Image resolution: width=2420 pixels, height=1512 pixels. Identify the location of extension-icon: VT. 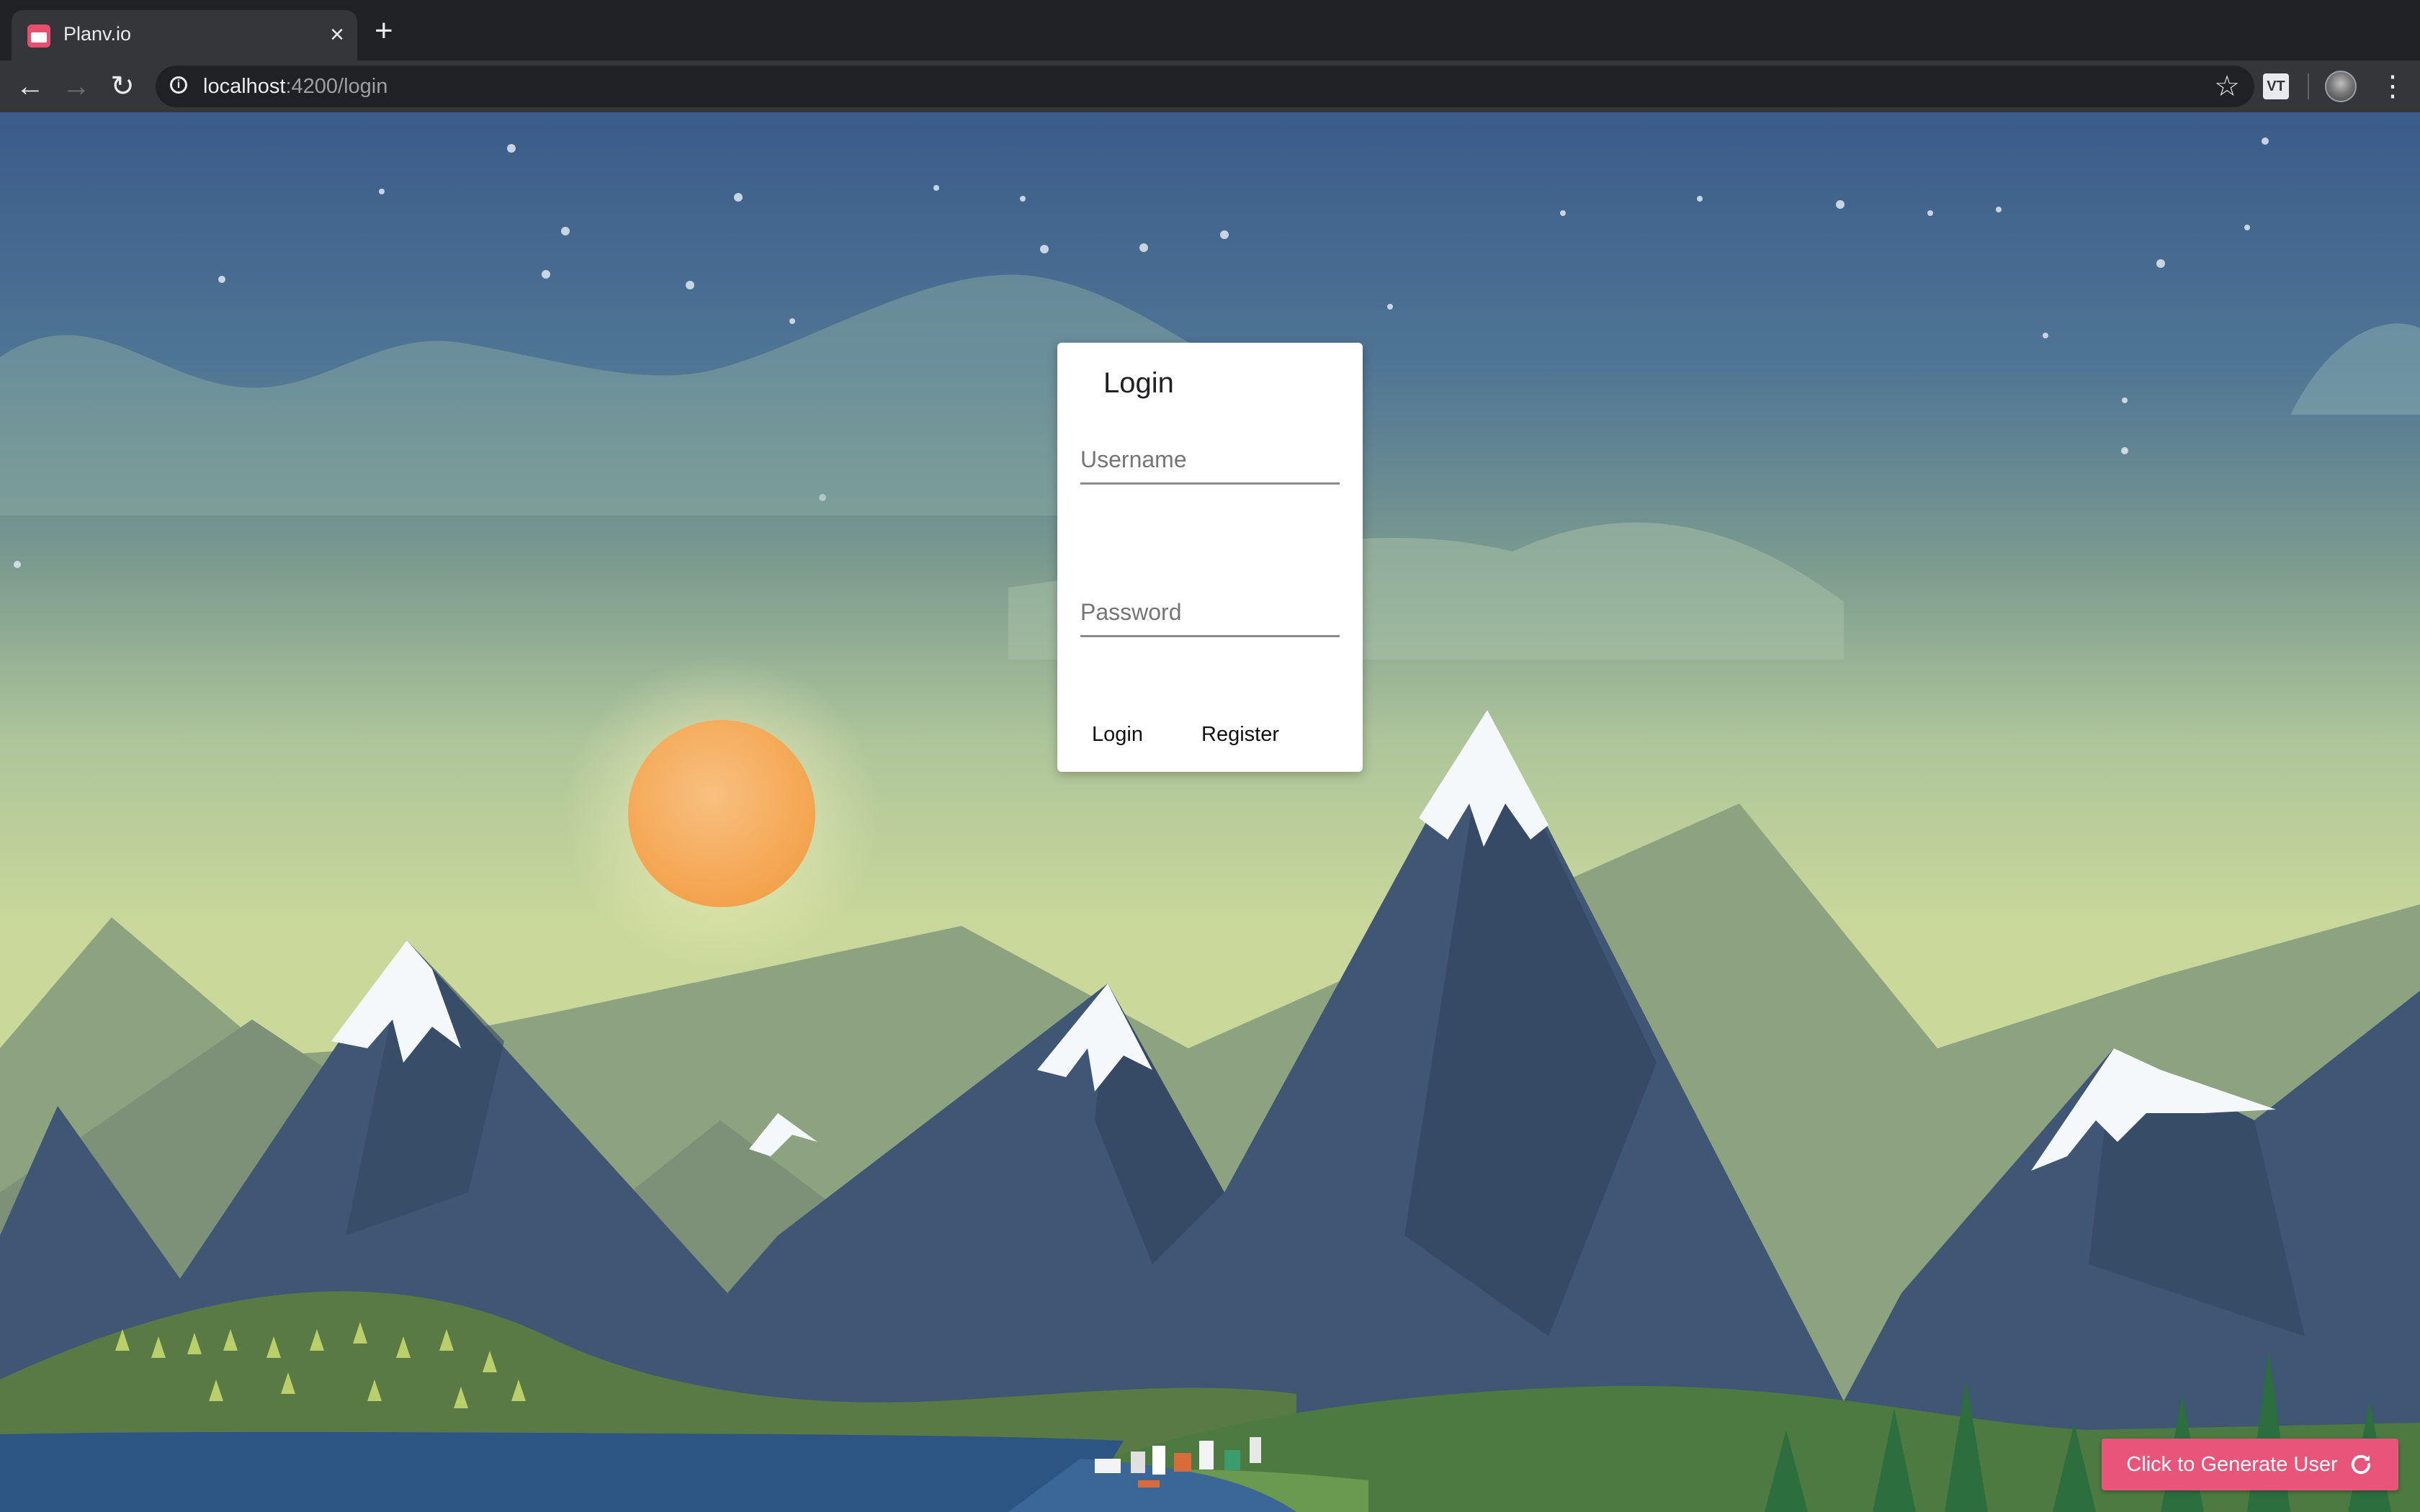
(2276, 86).